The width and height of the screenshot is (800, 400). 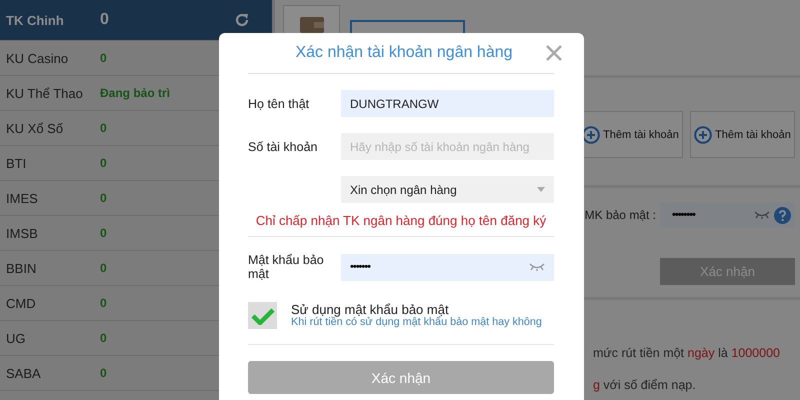 I want to click on add-account-button: Thêm tài khoản, so click(x=742, y=134).